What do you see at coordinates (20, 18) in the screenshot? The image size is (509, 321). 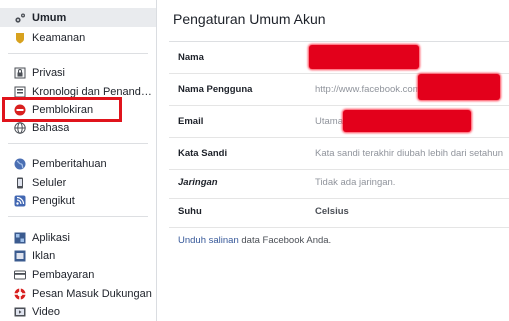 I see `gear-icon` at bounding box center [20, 18].